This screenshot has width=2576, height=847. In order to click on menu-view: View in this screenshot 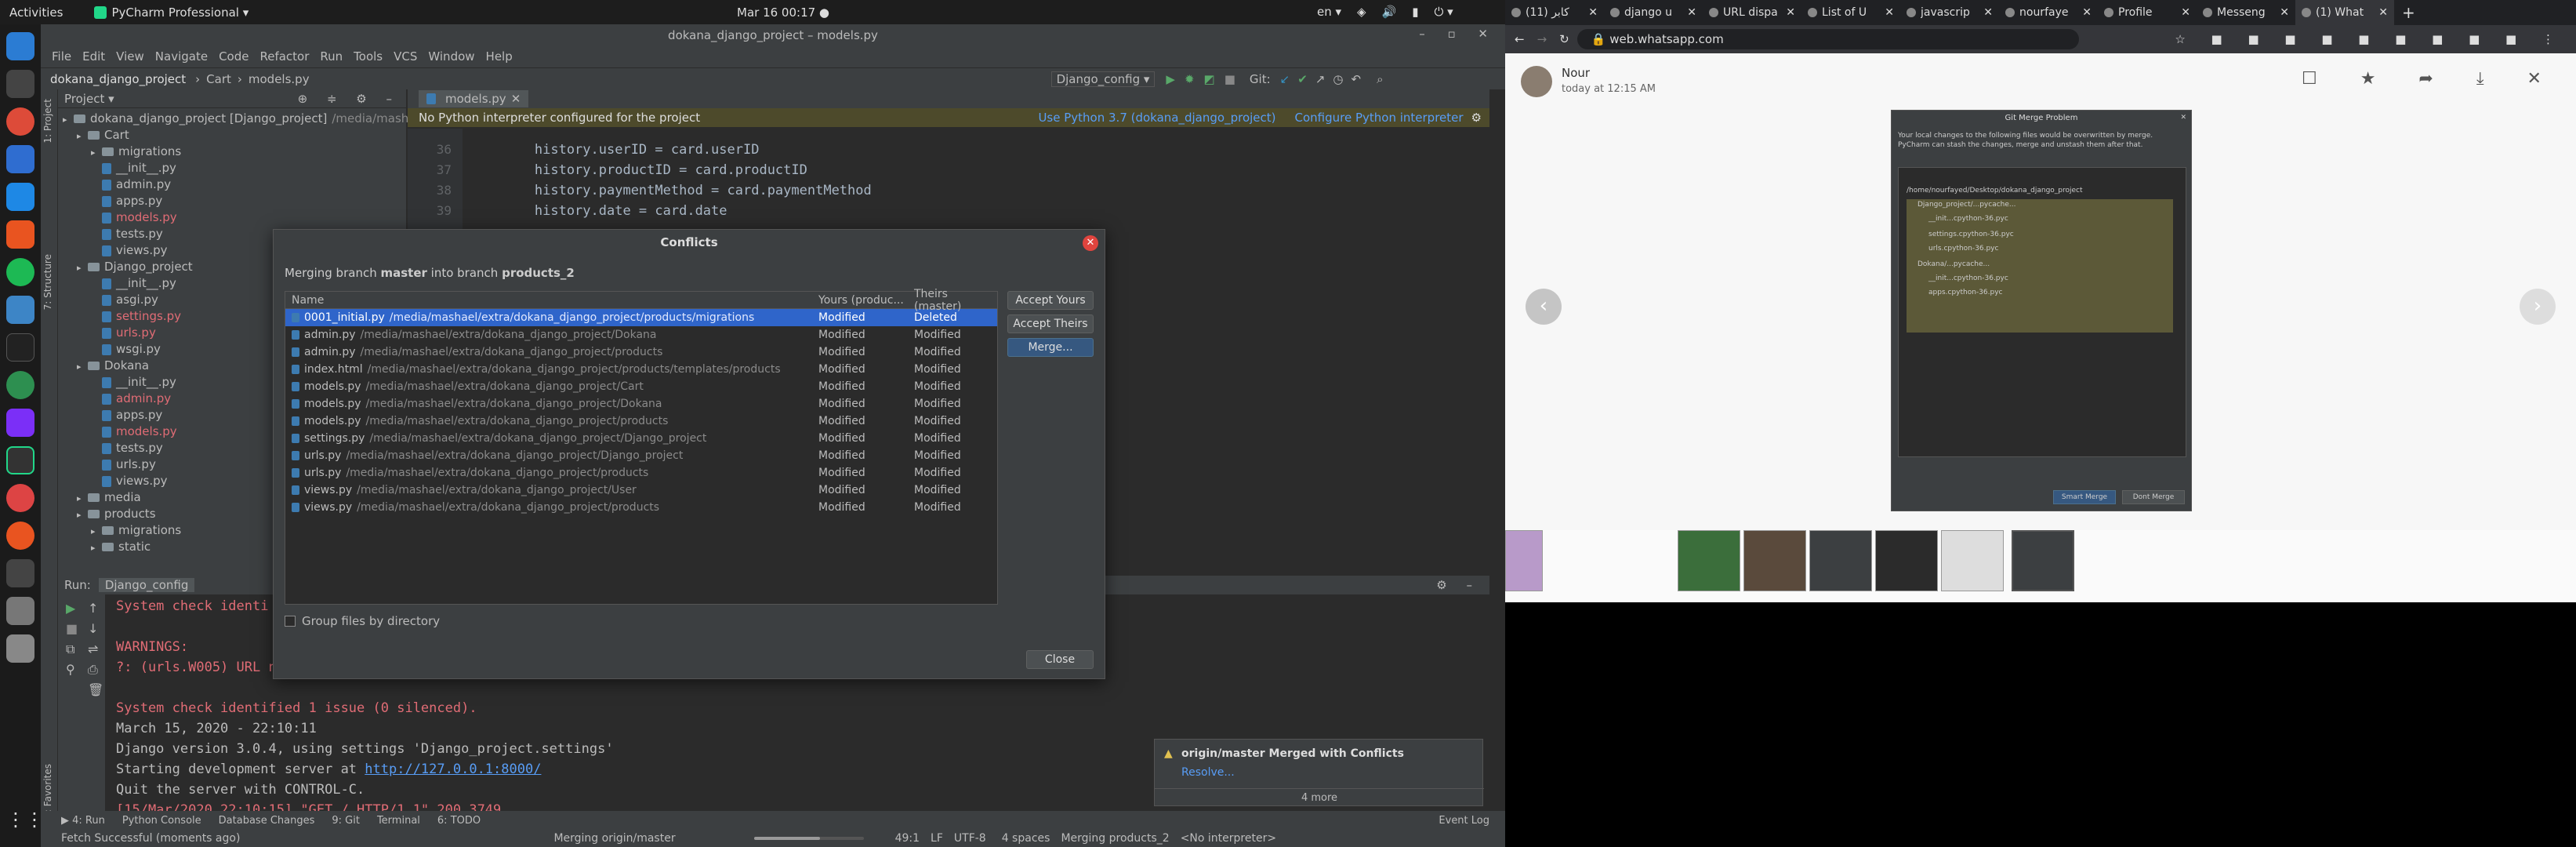, I will do `click(130, 56)`.